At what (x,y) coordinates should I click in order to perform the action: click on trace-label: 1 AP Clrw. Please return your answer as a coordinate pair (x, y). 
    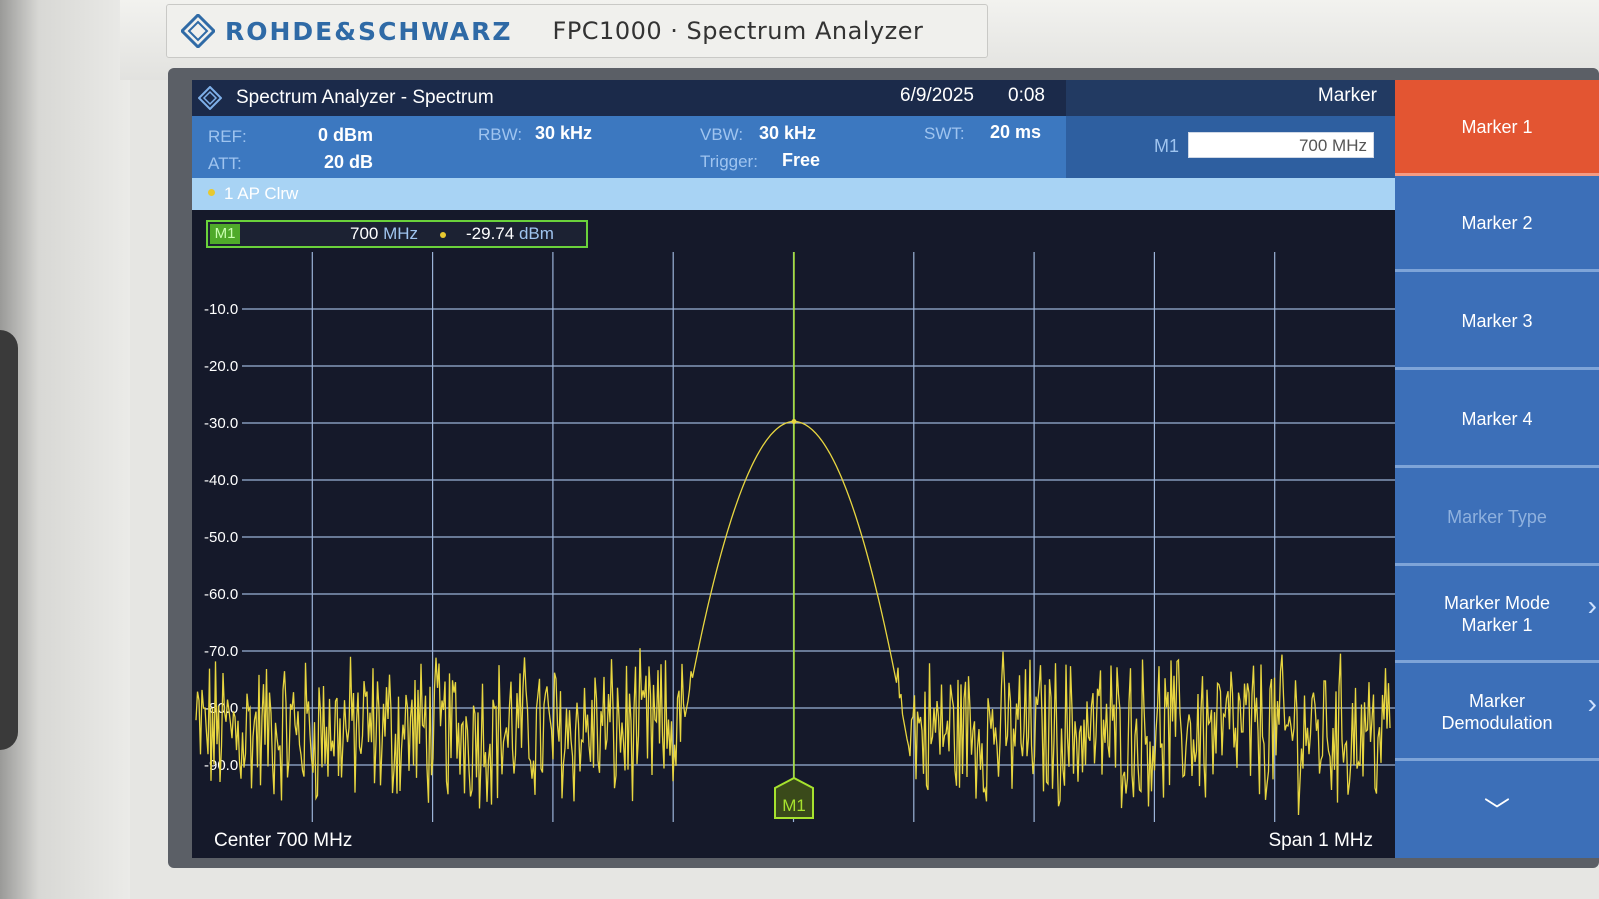
    Looking at the image, I should click on (261, 193).